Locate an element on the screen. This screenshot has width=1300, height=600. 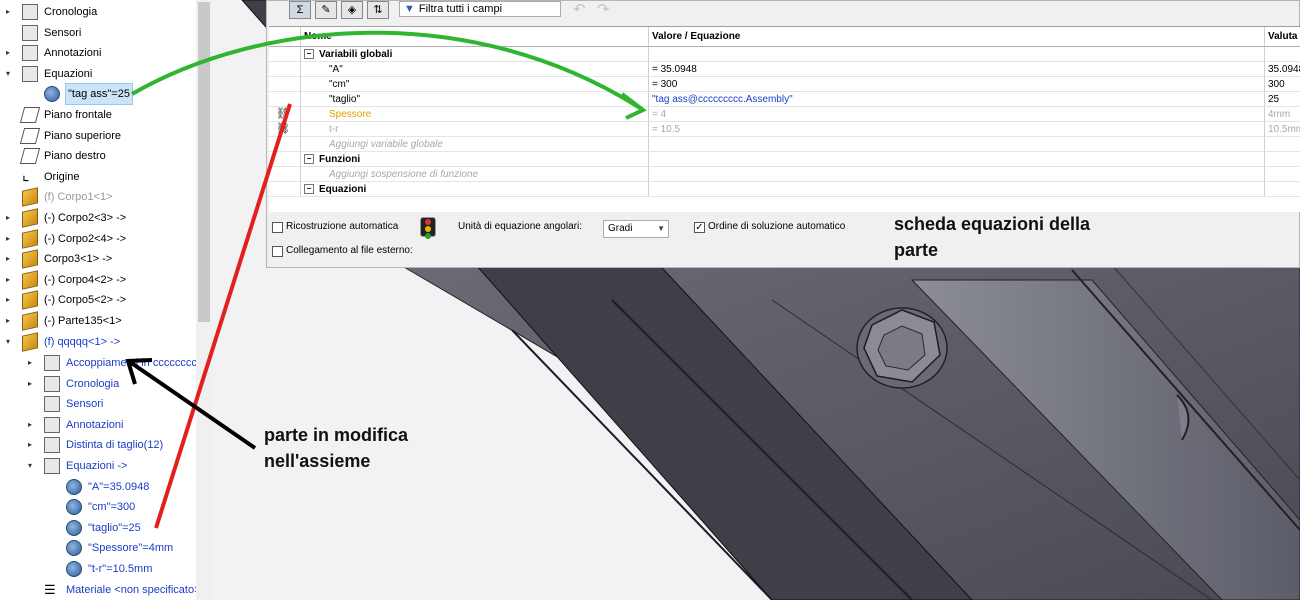
tree-item: "A"=35.0948 is located at coordinates (98, 487).